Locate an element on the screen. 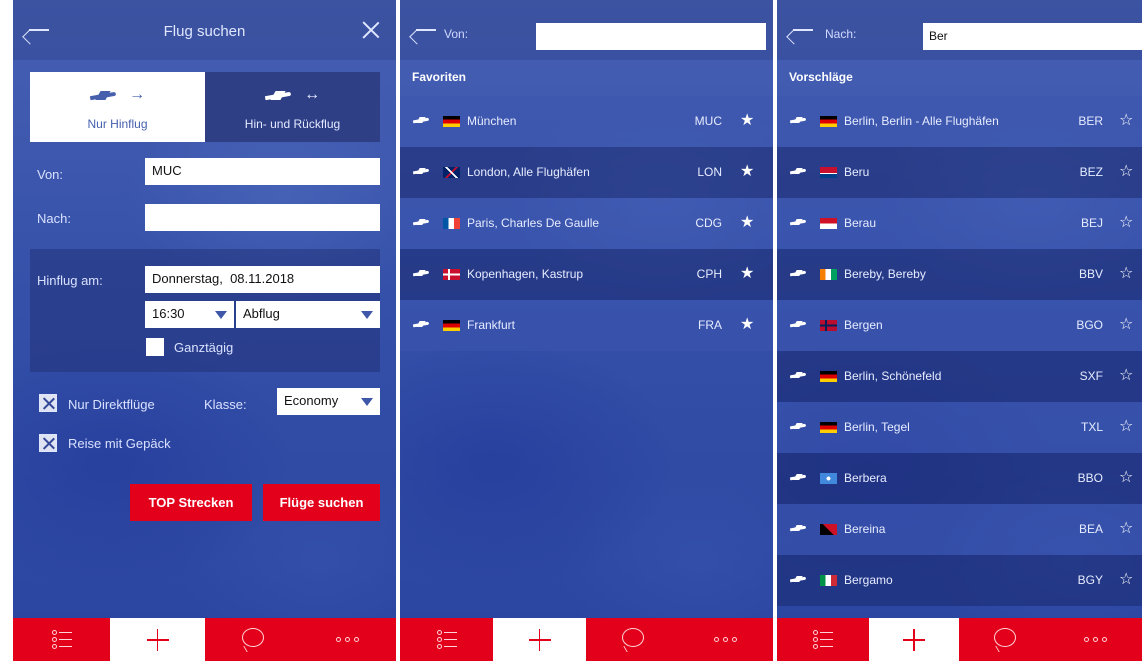 This screenshot has width=1142, height=661. list-item: München MUC ★ is located at coordinates (586, 121).